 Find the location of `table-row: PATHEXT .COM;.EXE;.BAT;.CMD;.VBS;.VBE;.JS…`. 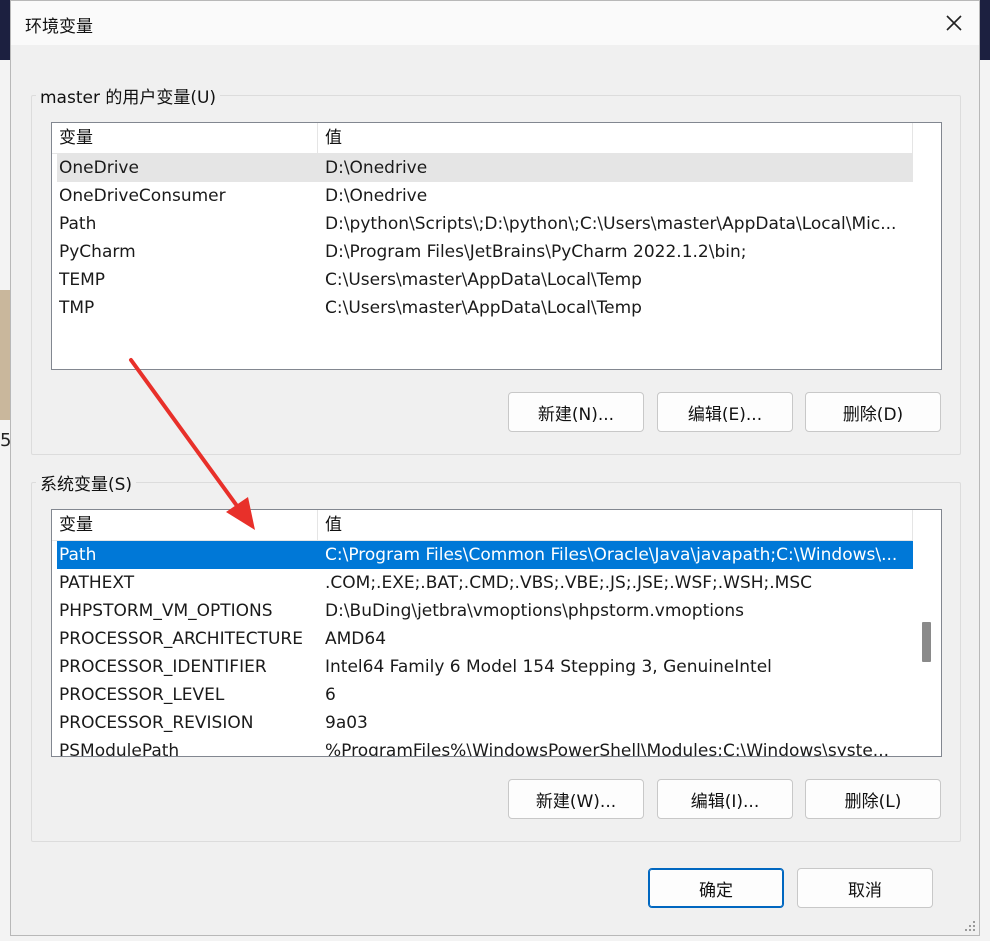

table-row: PATHEXT .COM;.EXE;.BAT;.CMD;.VBS;.VBE;.JS… is located at coordinates (485, 583).